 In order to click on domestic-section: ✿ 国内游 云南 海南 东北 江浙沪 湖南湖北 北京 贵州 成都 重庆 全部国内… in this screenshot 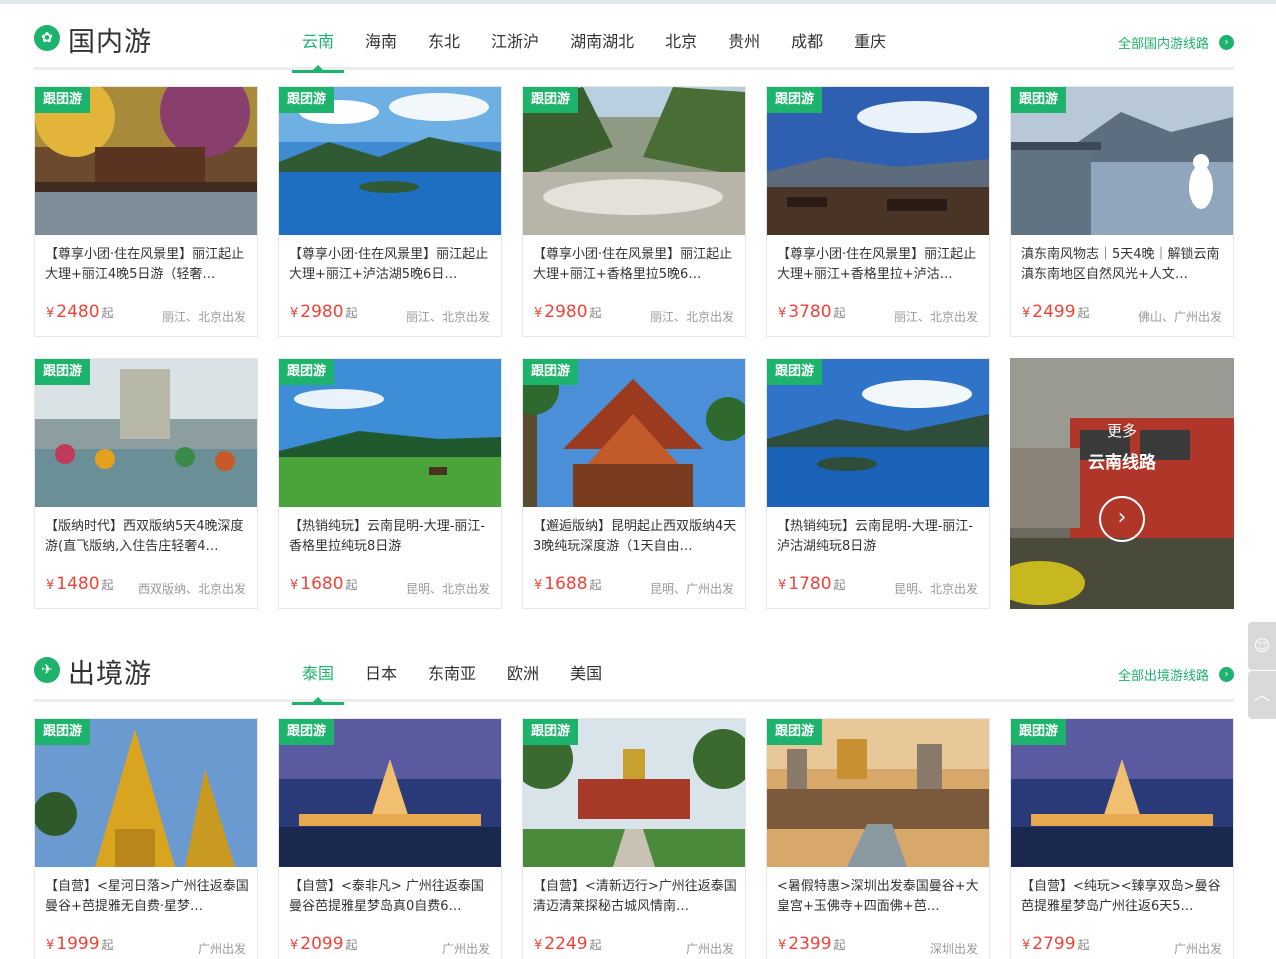, I will do `click(634, 38)`.